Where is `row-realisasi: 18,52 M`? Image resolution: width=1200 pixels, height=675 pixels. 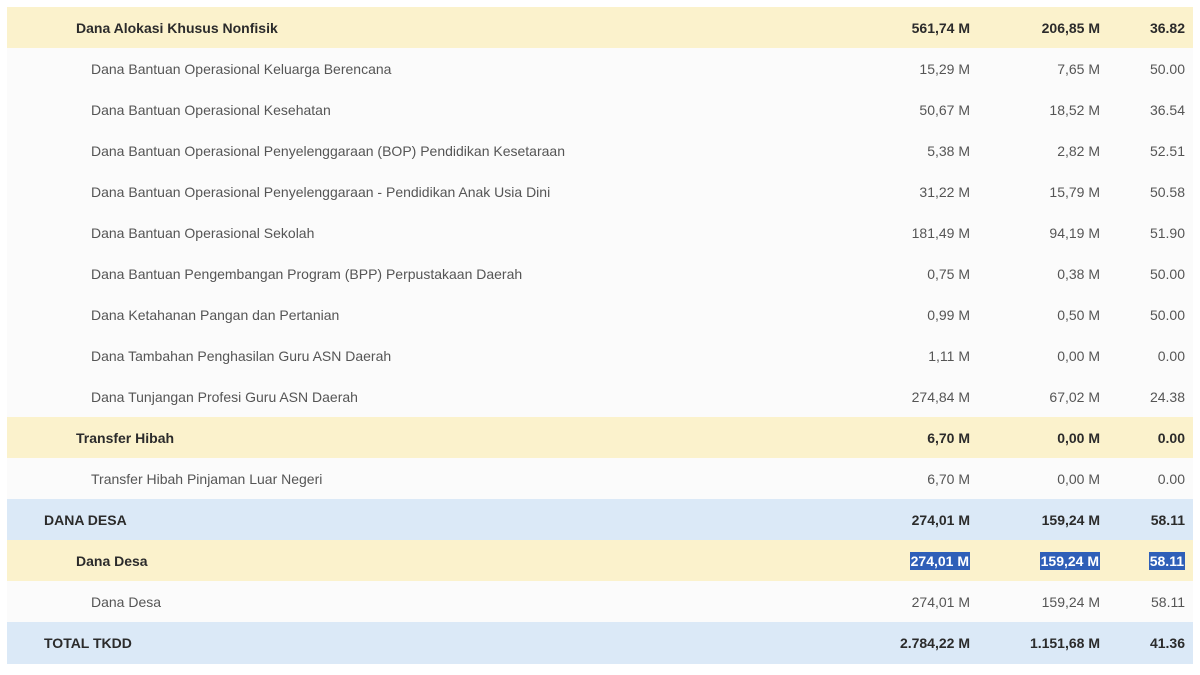
row-realisasi: 18,52 M is located at coordinates (1074, 109).